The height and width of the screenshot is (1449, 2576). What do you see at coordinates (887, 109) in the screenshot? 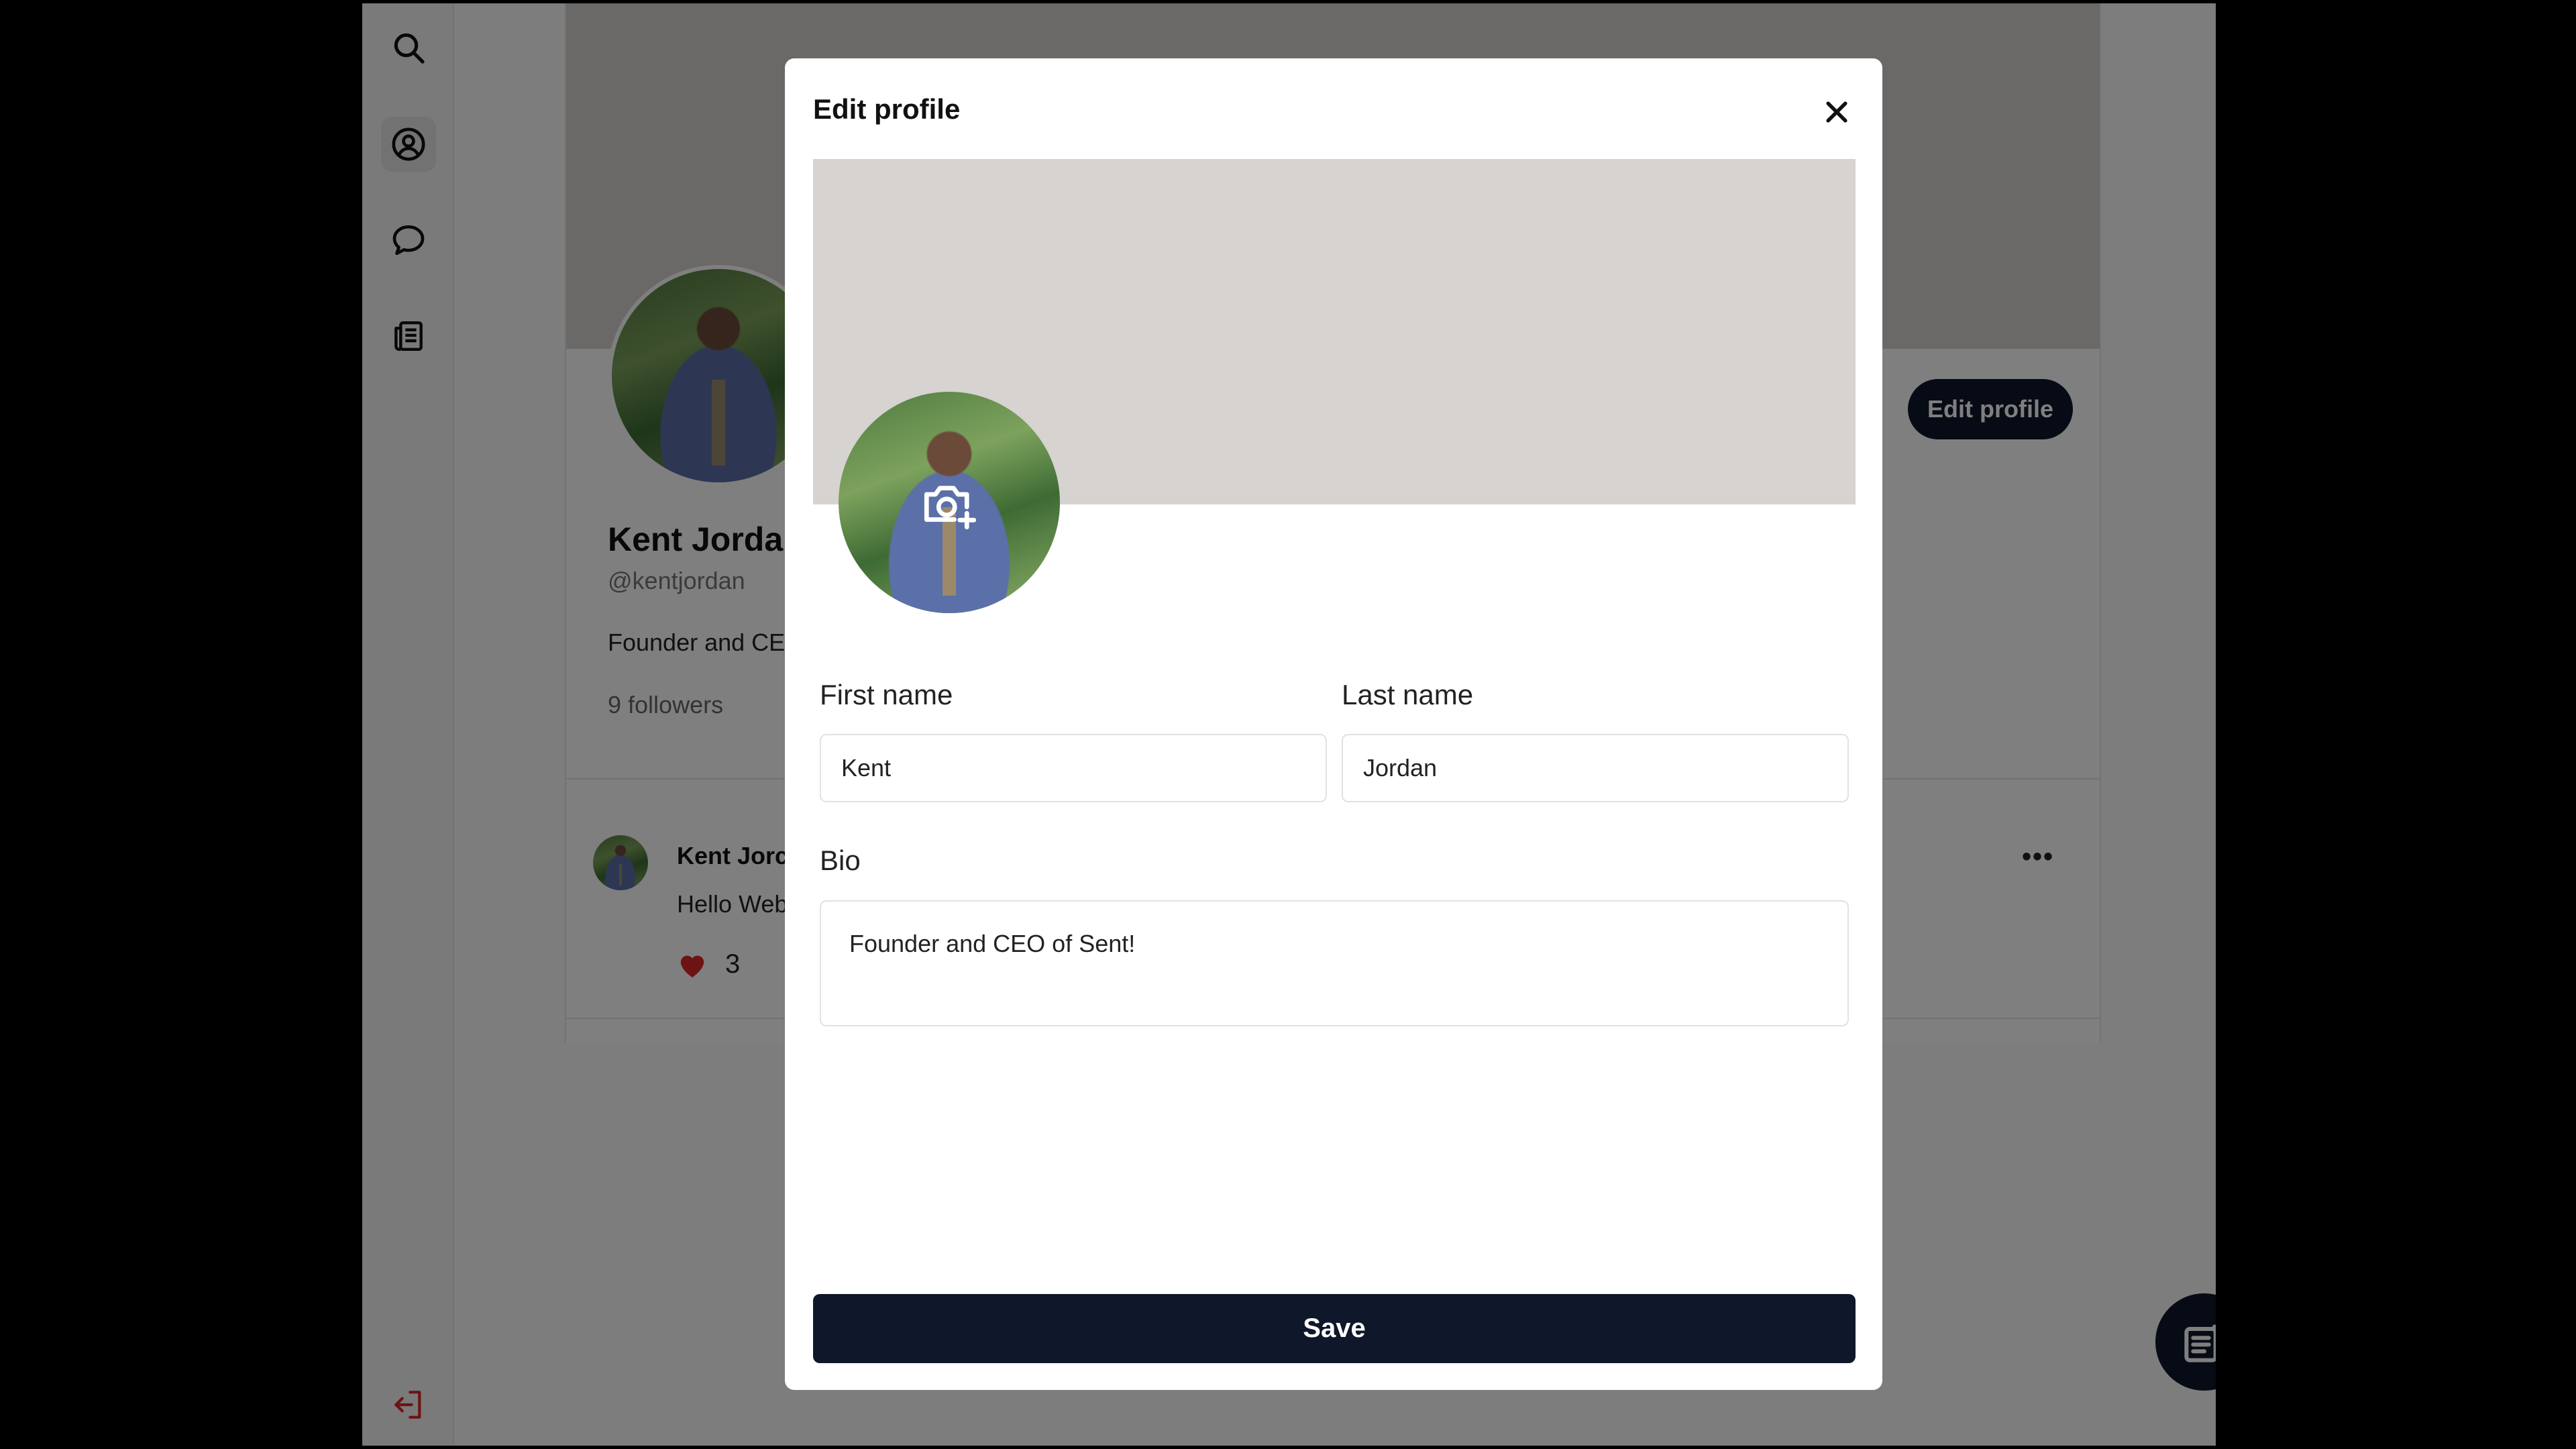
I see `dialog-title: Edit profile` at bounding box center [887, 109].